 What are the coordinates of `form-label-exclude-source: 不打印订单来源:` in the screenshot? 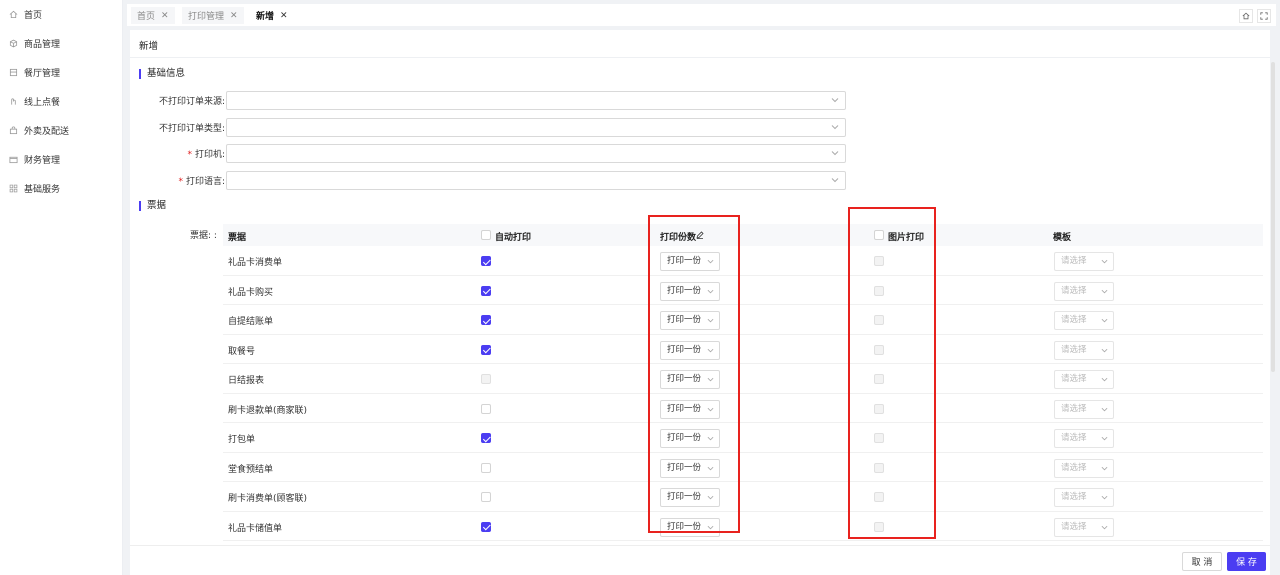 It's located at (177, 100).